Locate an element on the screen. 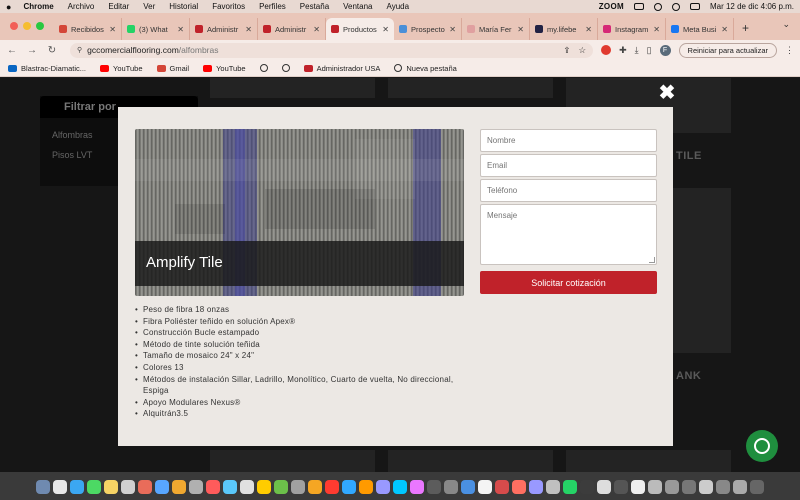 This screenshot has width=800, height=500. menu-archivo: Archivo is located at coordinates (81, 6).